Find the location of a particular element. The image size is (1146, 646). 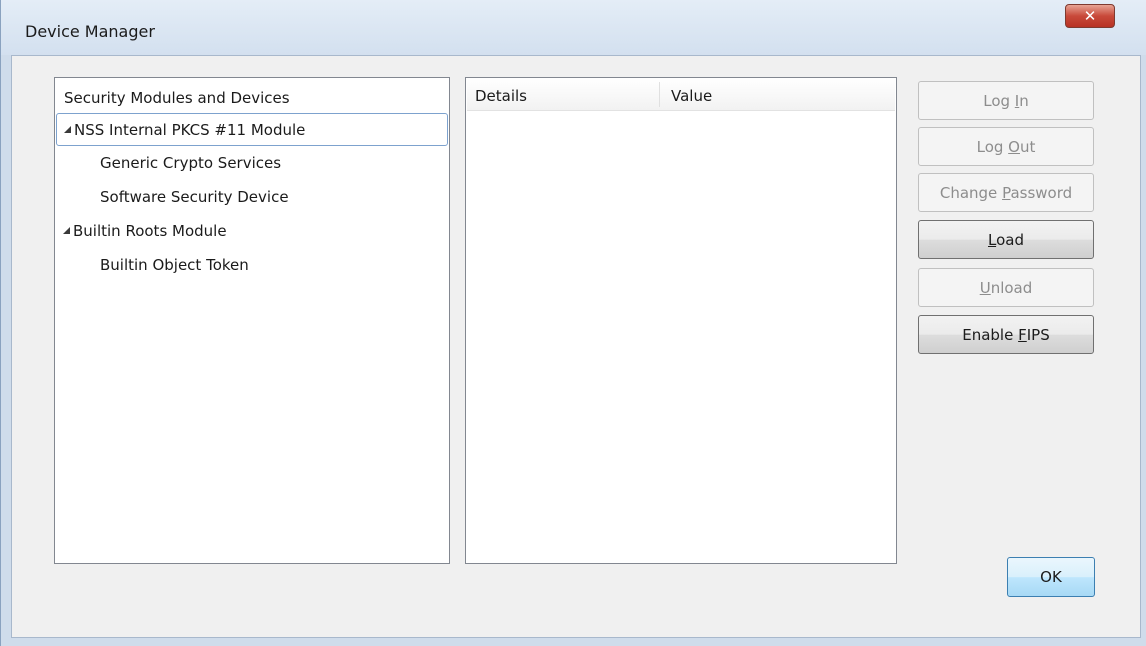

close-button: ✕ is located at coordinates (1090, 16).